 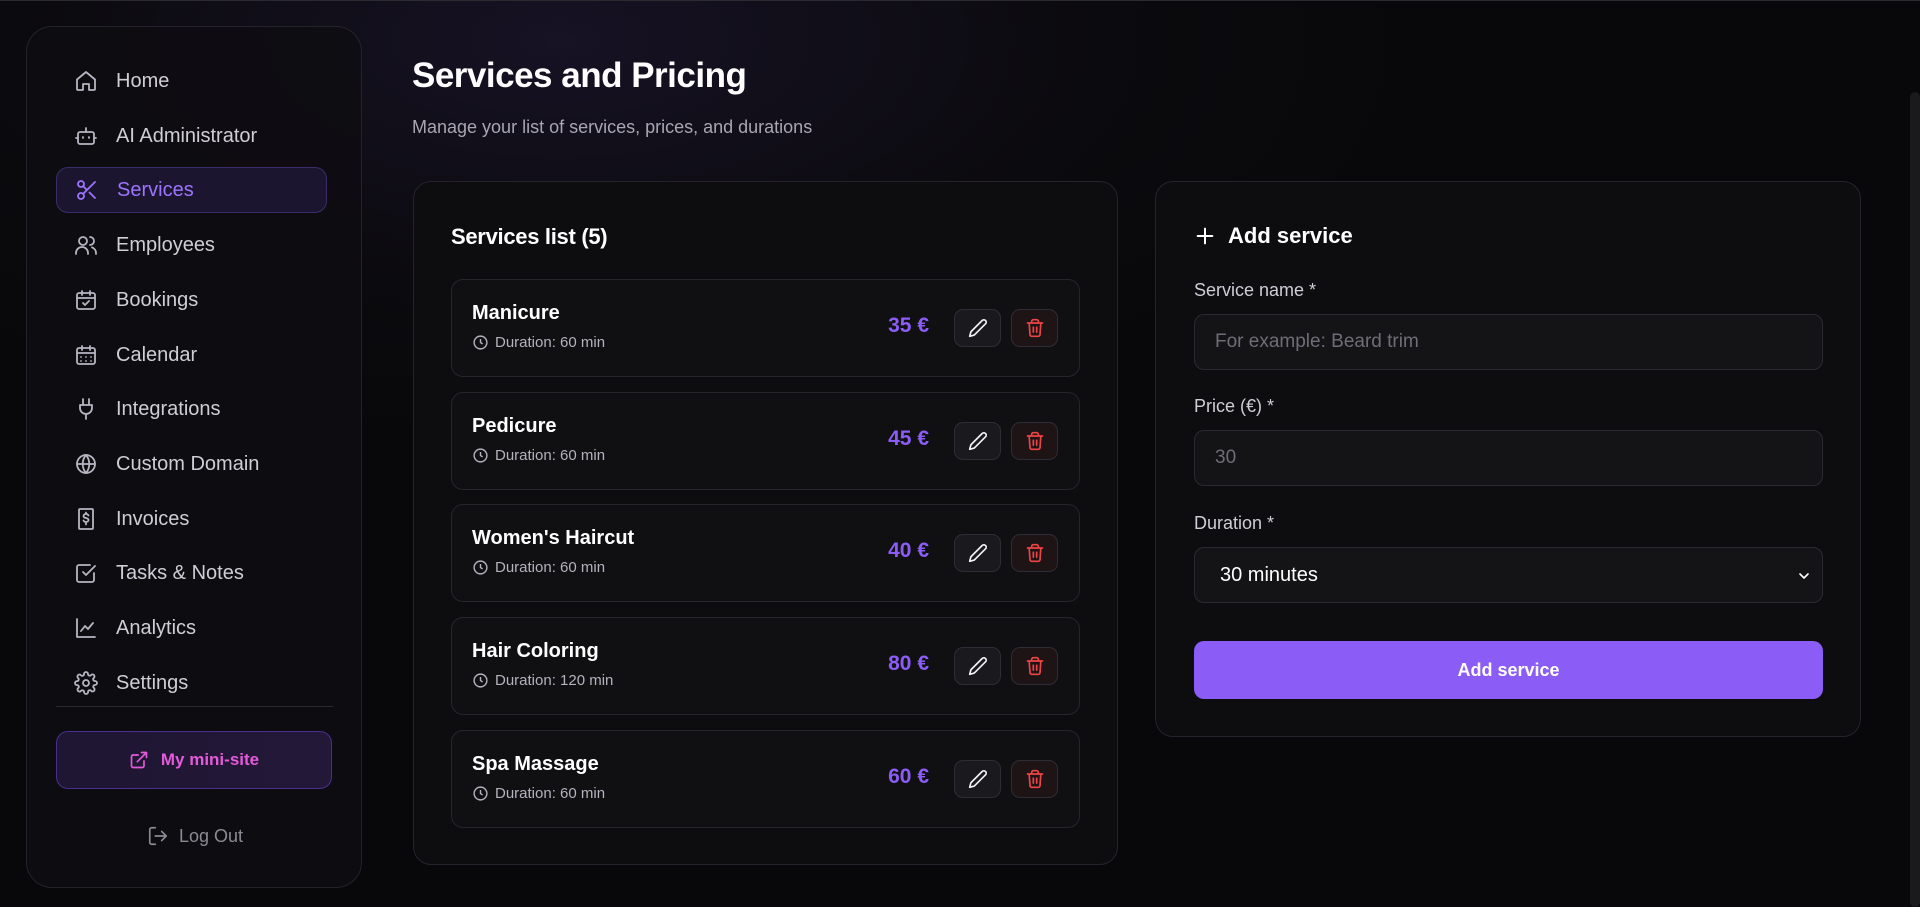 What do you see at coordinates (1273, 236) in the screenshot?
I see `add-service-title: Add service` at bounding box center [1273, 236].